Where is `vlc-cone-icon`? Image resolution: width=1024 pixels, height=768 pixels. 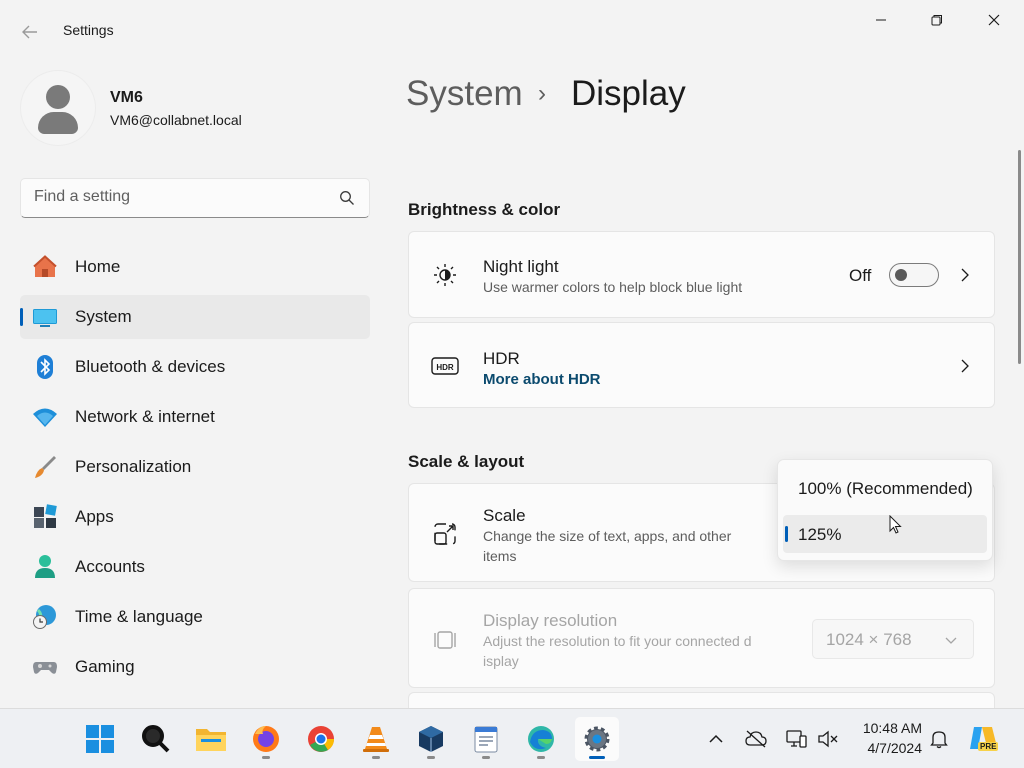
vlc-cone-icon is located at coordinates (376, 739).